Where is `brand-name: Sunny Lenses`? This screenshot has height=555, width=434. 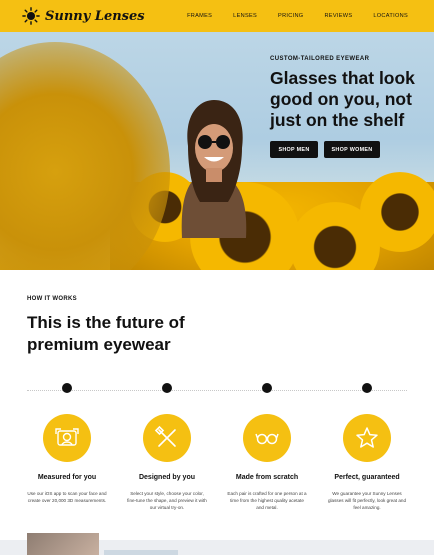
brand-name: Sunny Lenses is located at coordinates (95, 16).